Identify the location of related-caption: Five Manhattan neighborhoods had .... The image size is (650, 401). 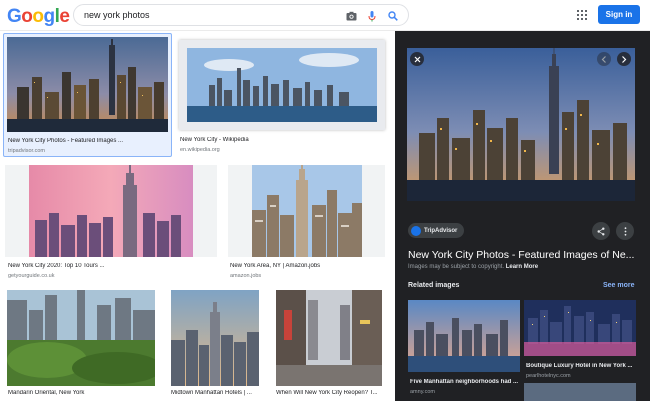
(465, 382).